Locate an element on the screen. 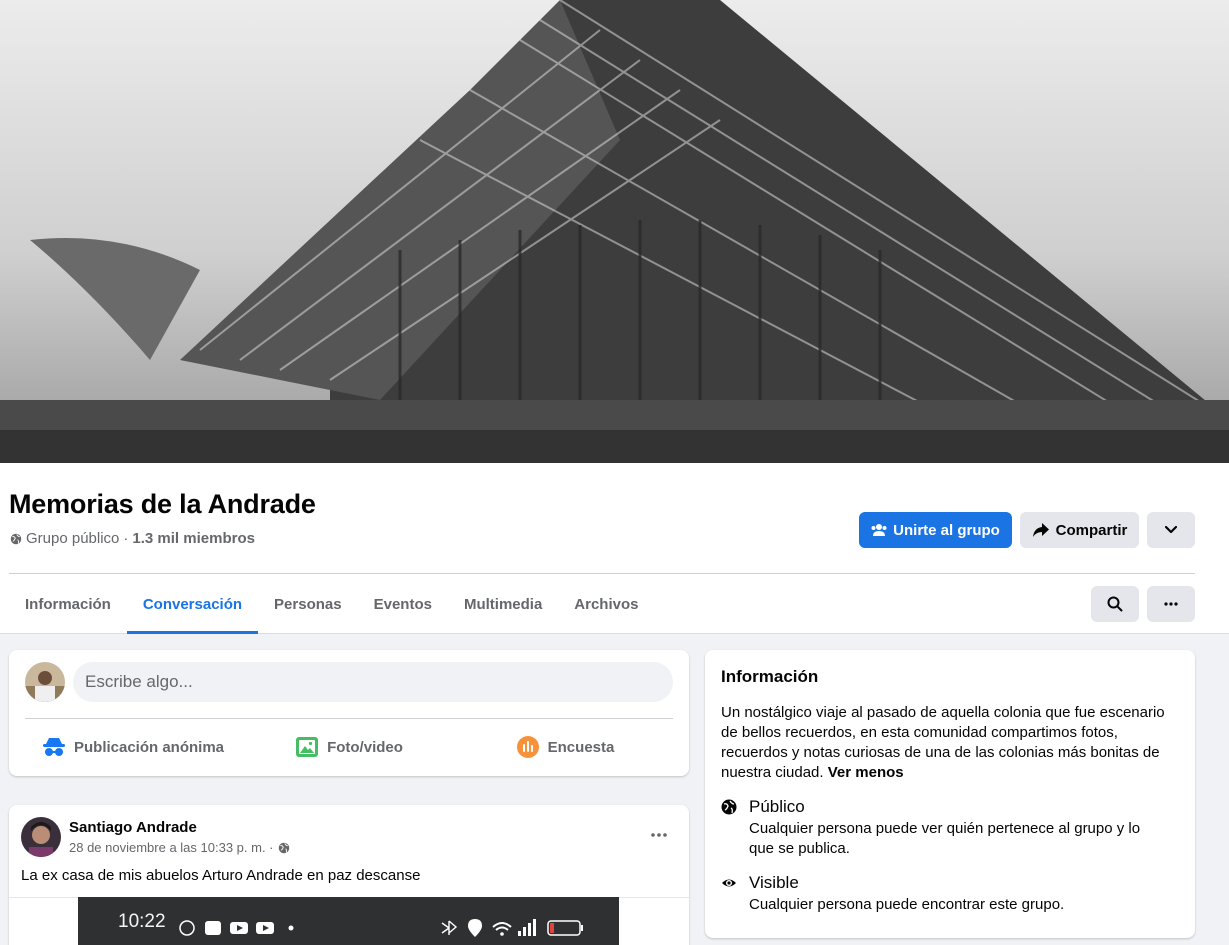  chevron-down-icon is located at coordinates (1171, 530).